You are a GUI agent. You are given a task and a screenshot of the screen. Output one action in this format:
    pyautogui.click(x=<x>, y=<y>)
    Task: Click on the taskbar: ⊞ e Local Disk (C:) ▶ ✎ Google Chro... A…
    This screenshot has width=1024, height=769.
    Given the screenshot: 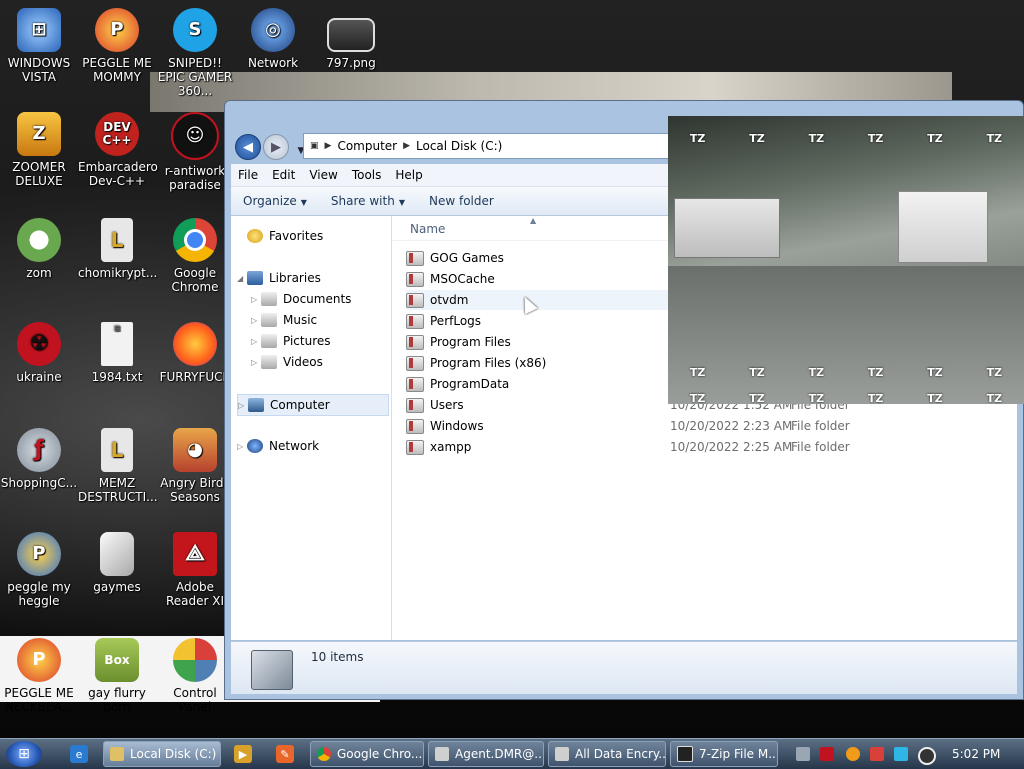 What is the action you would take?
    pyautogui.click(x=512, y=753)
    